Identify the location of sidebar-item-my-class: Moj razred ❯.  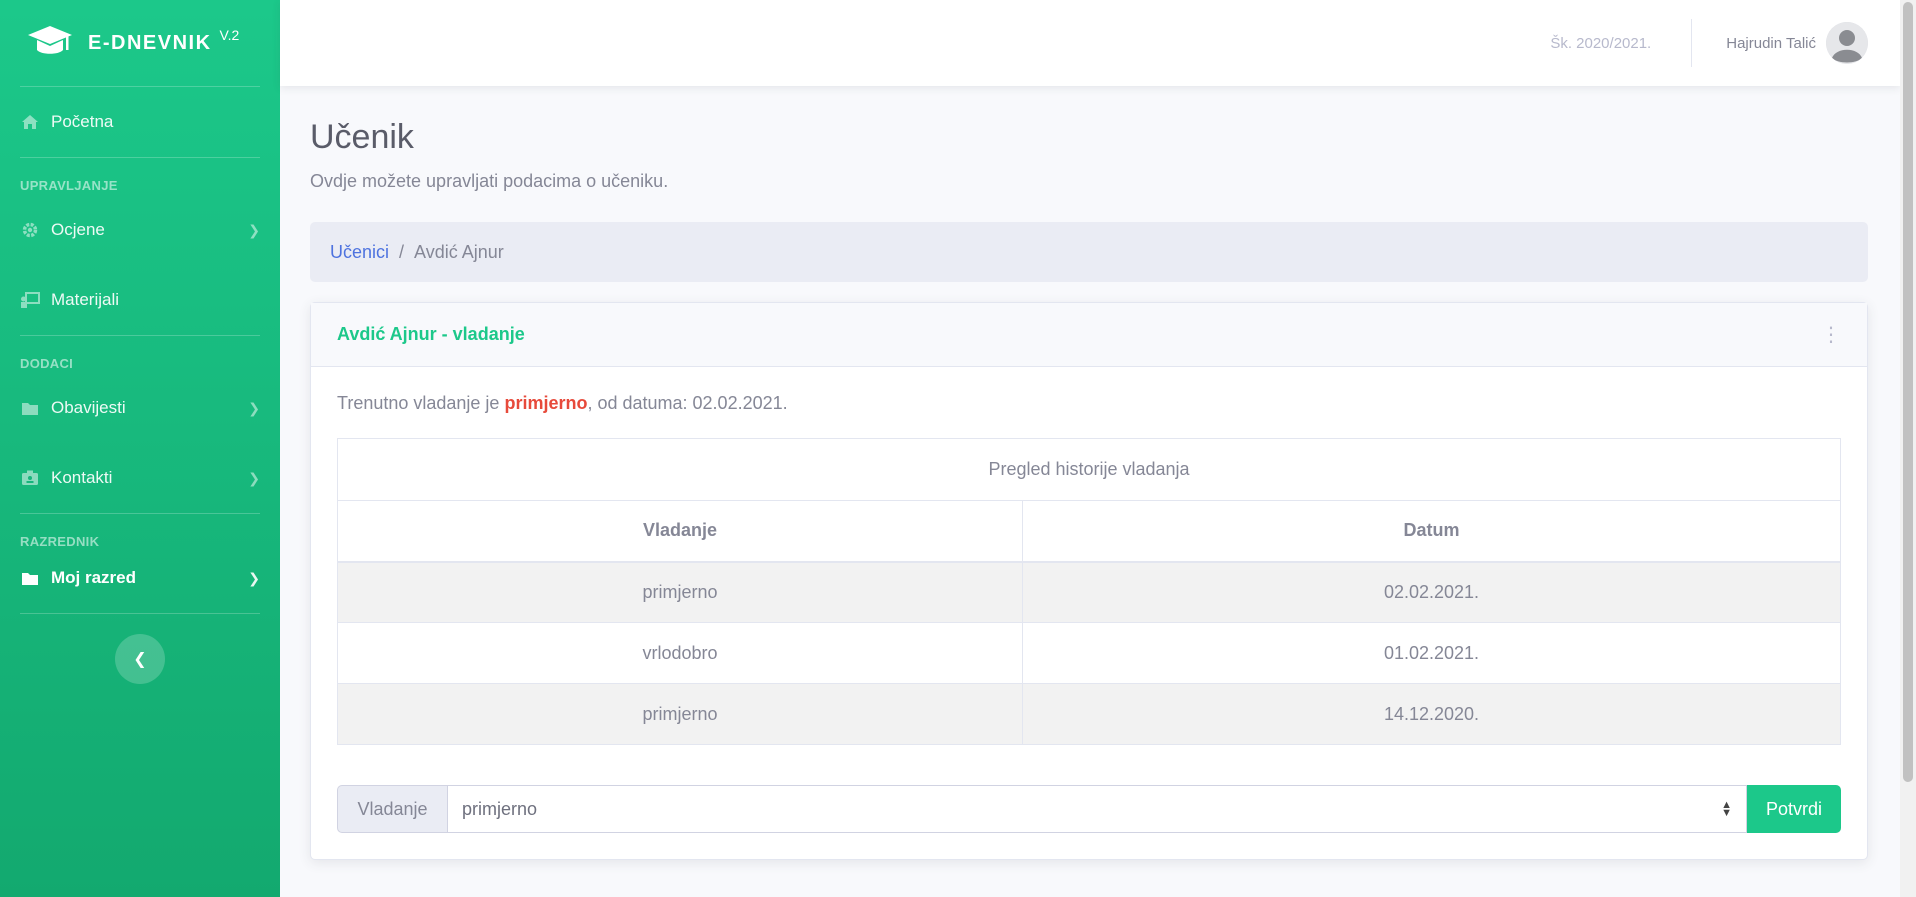
(140, 578).